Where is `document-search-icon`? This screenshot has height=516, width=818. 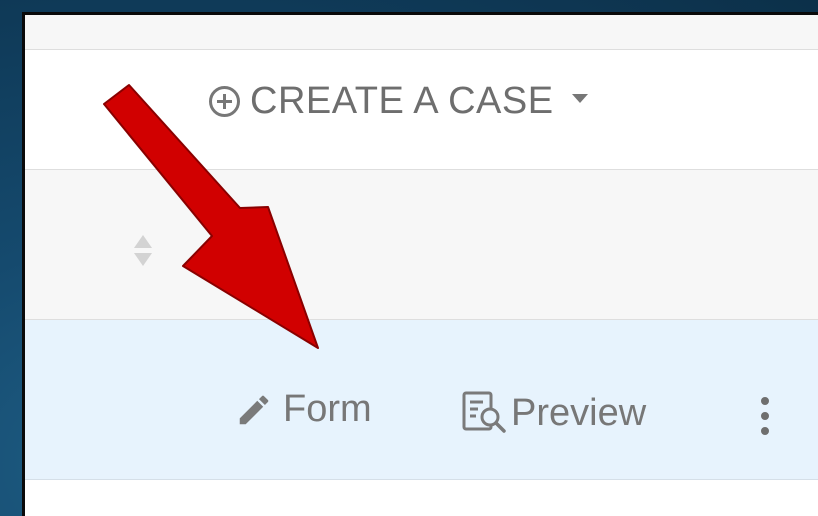 document-search-icon is located at coordinates (484, 412).